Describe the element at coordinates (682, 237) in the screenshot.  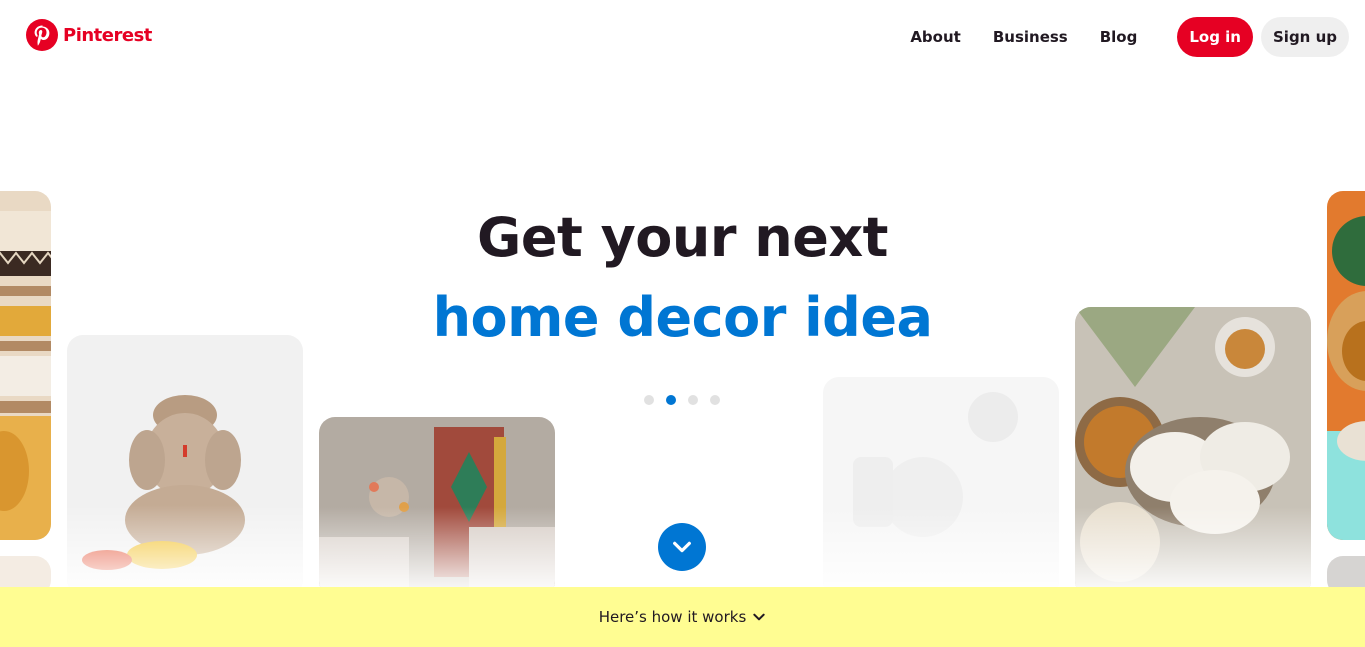
I see `hero-headline: Get your next` at that location.